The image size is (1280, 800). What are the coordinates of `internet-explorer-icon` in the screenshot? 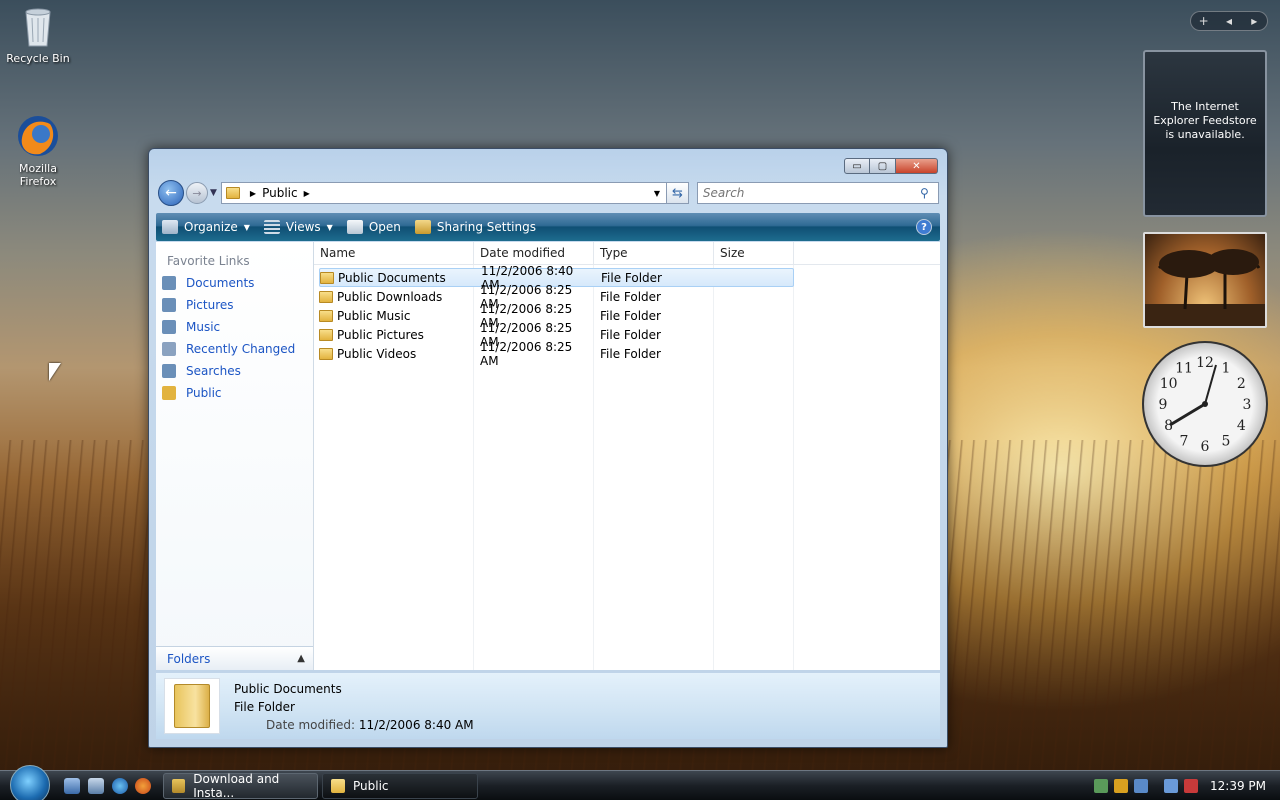 It's located at (120, 786).